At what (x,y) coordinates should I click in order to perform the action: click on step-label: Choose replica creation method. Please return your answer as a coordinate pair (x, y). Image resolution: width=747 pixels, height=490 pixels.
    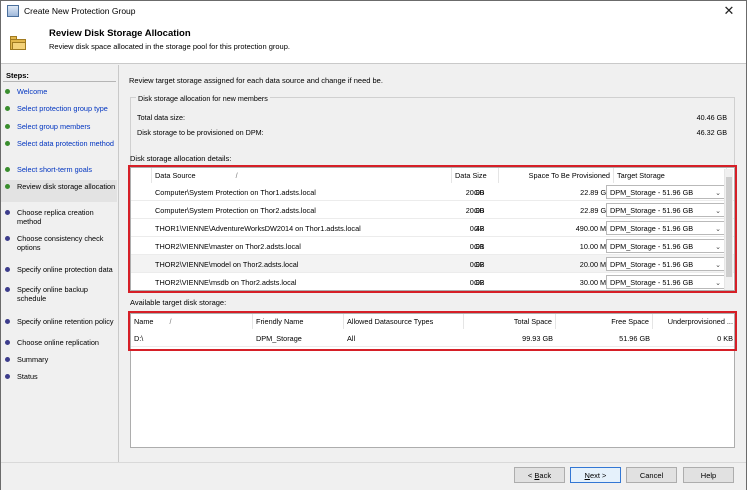
    Looking at the image, I should click on (55, 217).